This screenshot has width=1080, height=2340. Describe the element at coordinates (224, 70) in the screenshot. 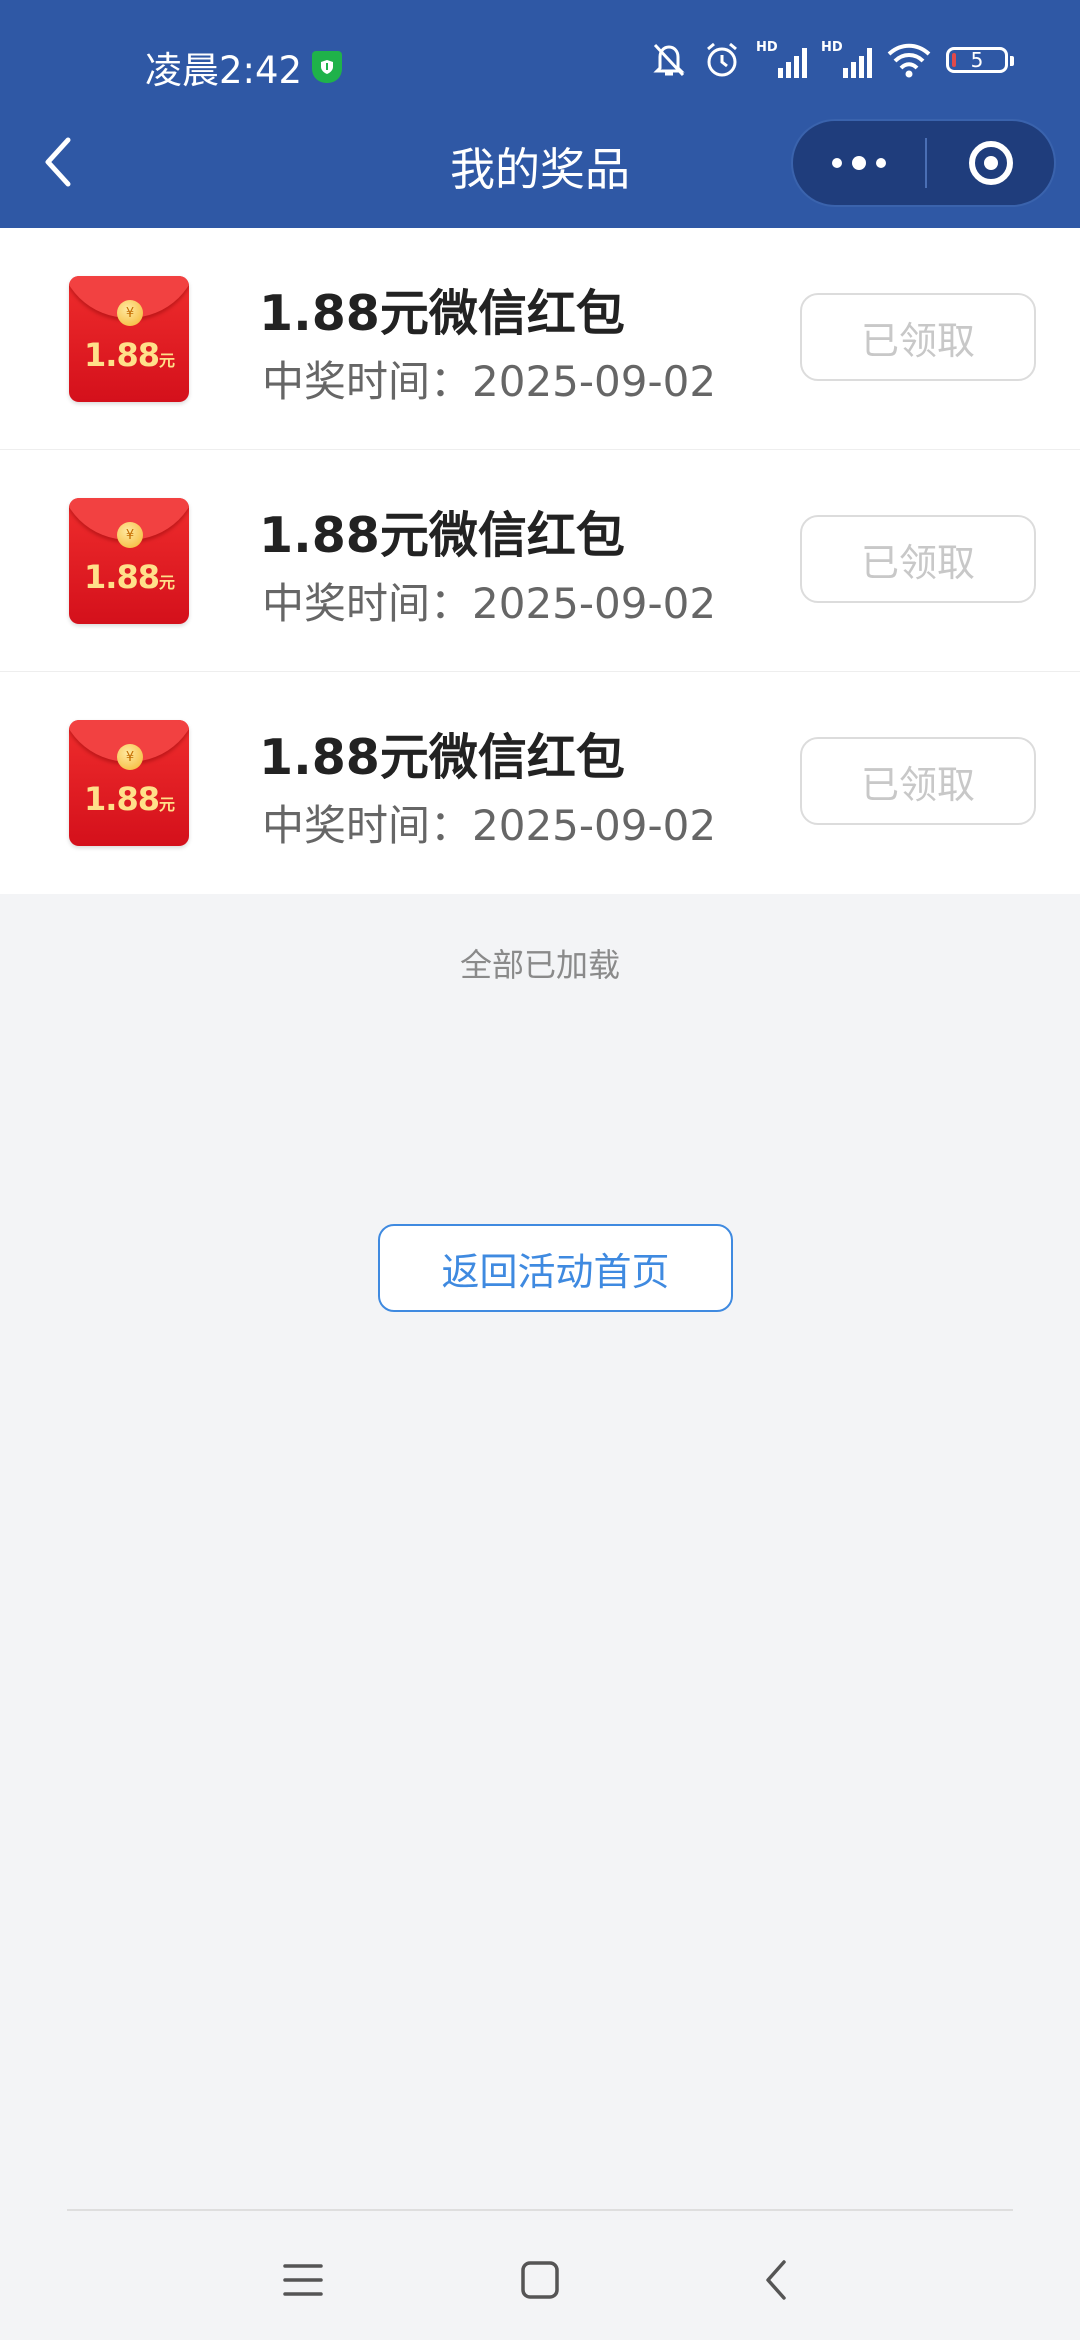

I see `status-time: 凌晨2:42` at that location.